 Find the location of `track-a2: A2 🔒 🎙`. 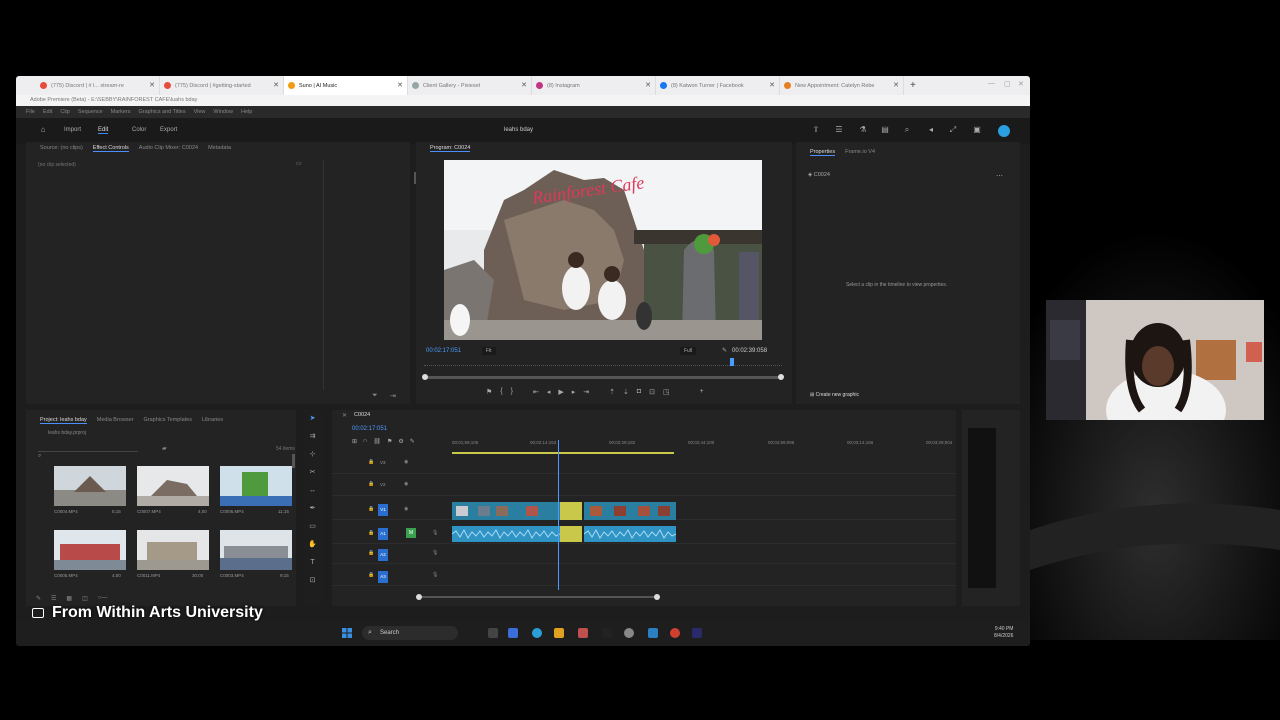

track-a2: A2 🔒 🎙 is located at coordinates (644, 555).